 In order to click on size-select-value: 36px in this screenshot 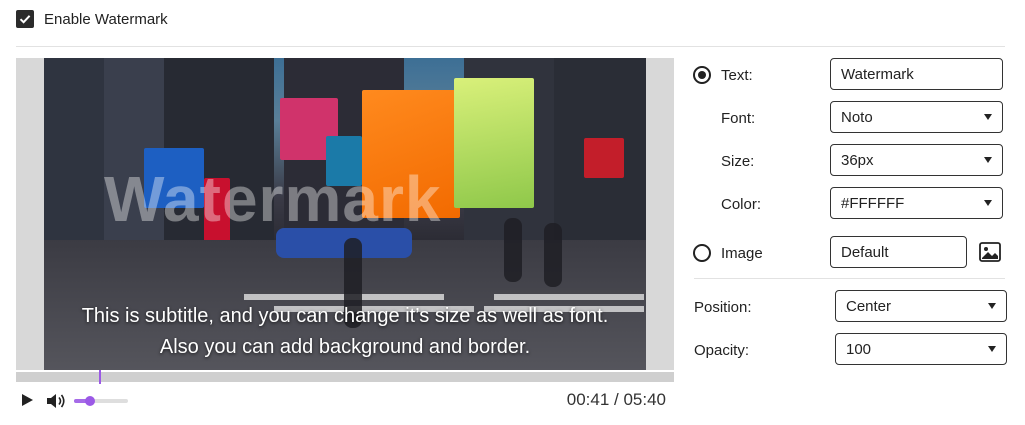, I will do `click(857, 160)`.